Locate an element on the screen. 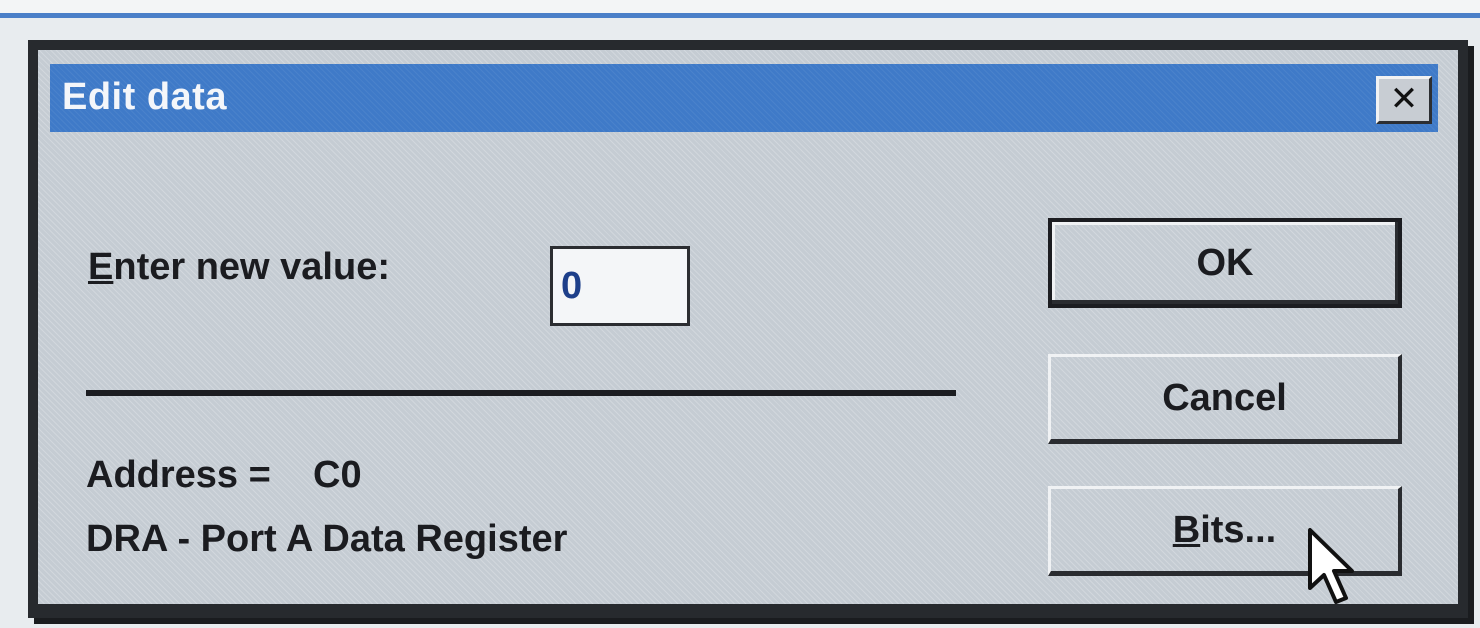 The image size is (1480, 628). close-icon: ✕ is located at coordinates (1404, 99).